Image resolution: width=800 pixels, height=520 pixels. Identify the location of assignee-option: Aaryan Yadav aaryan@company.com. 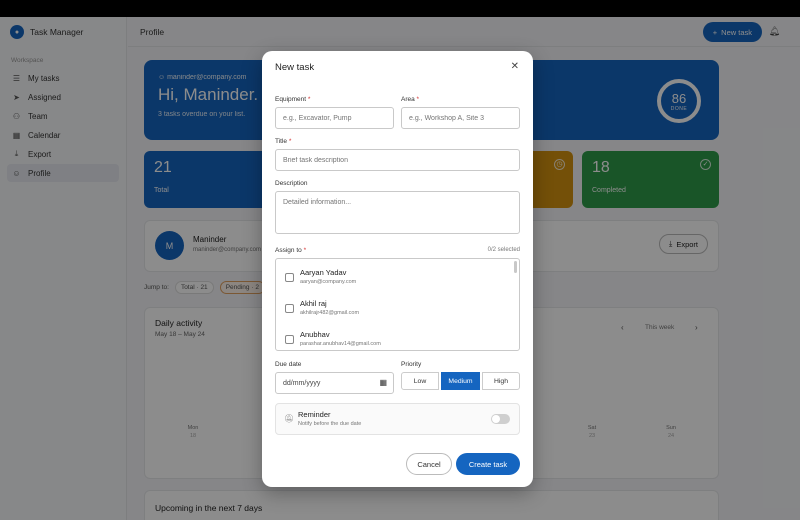
(396, 279).